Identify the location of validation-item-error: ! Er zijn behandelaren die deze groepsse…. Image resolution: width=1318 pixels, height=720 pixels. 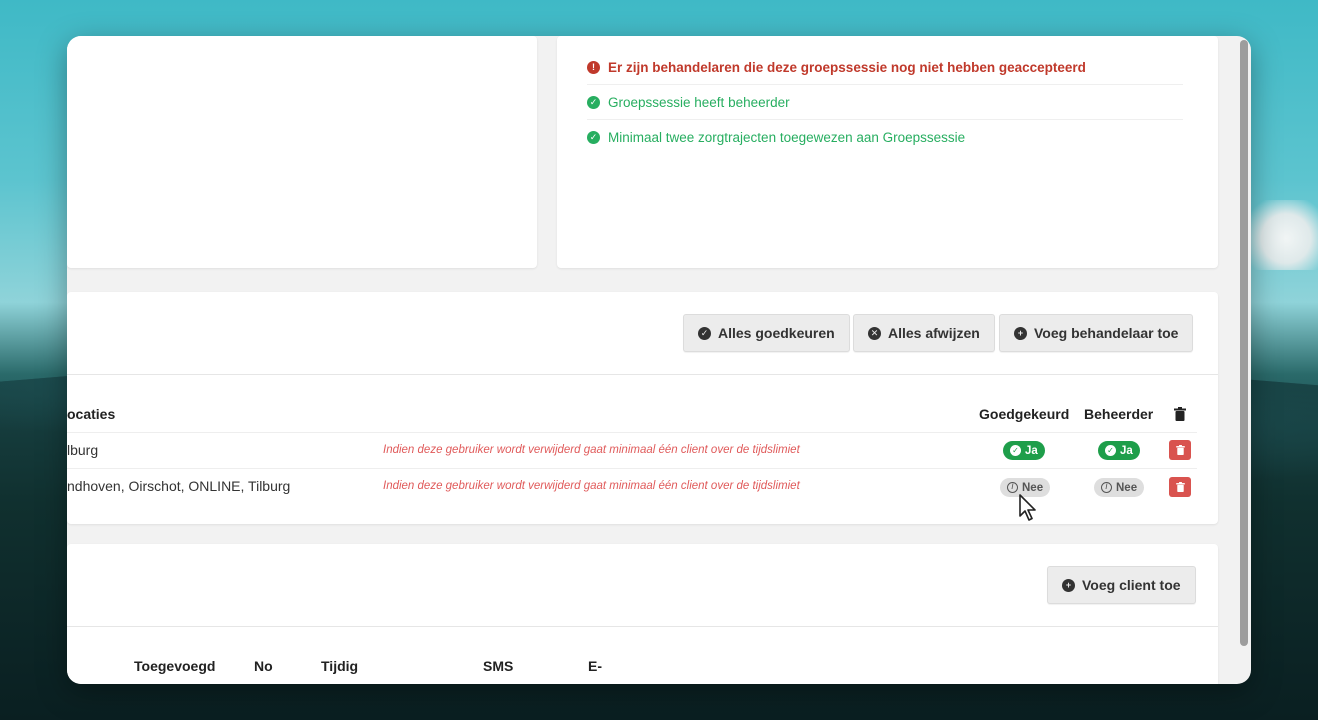
(885, 67).